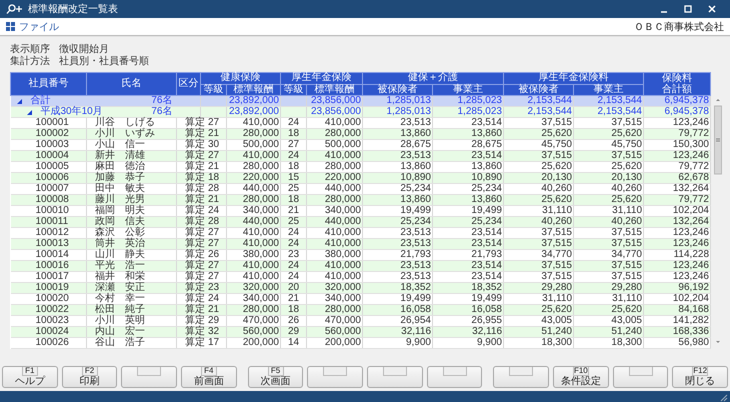 Image resolution: width=730 pixels, height=402 pixels. Describe the element at coordinates (415, 310) in the screenshot. I see `table-cell: 16,058` at that location.